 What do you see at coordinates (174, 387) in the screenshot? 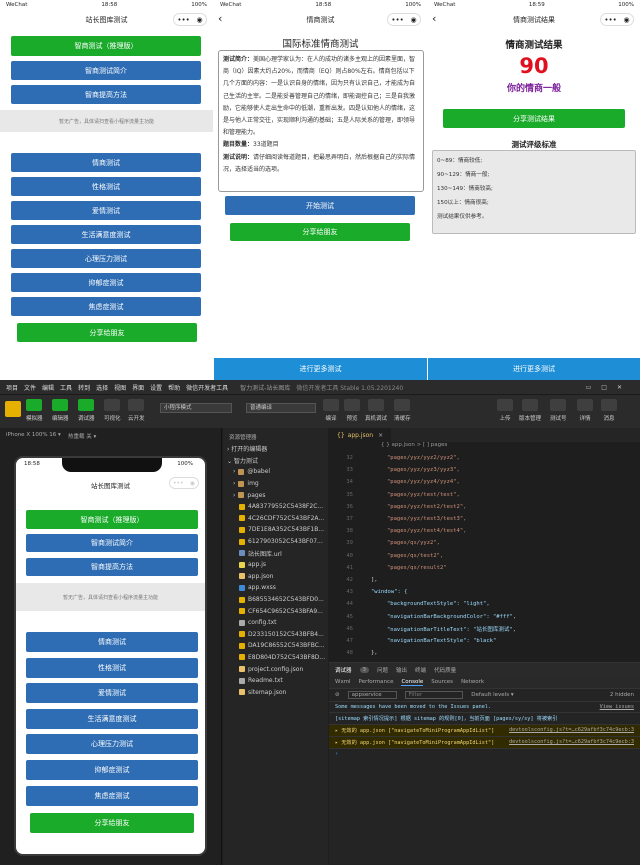
I see `menu-help: 帮助` at bounding box center [174, 387].